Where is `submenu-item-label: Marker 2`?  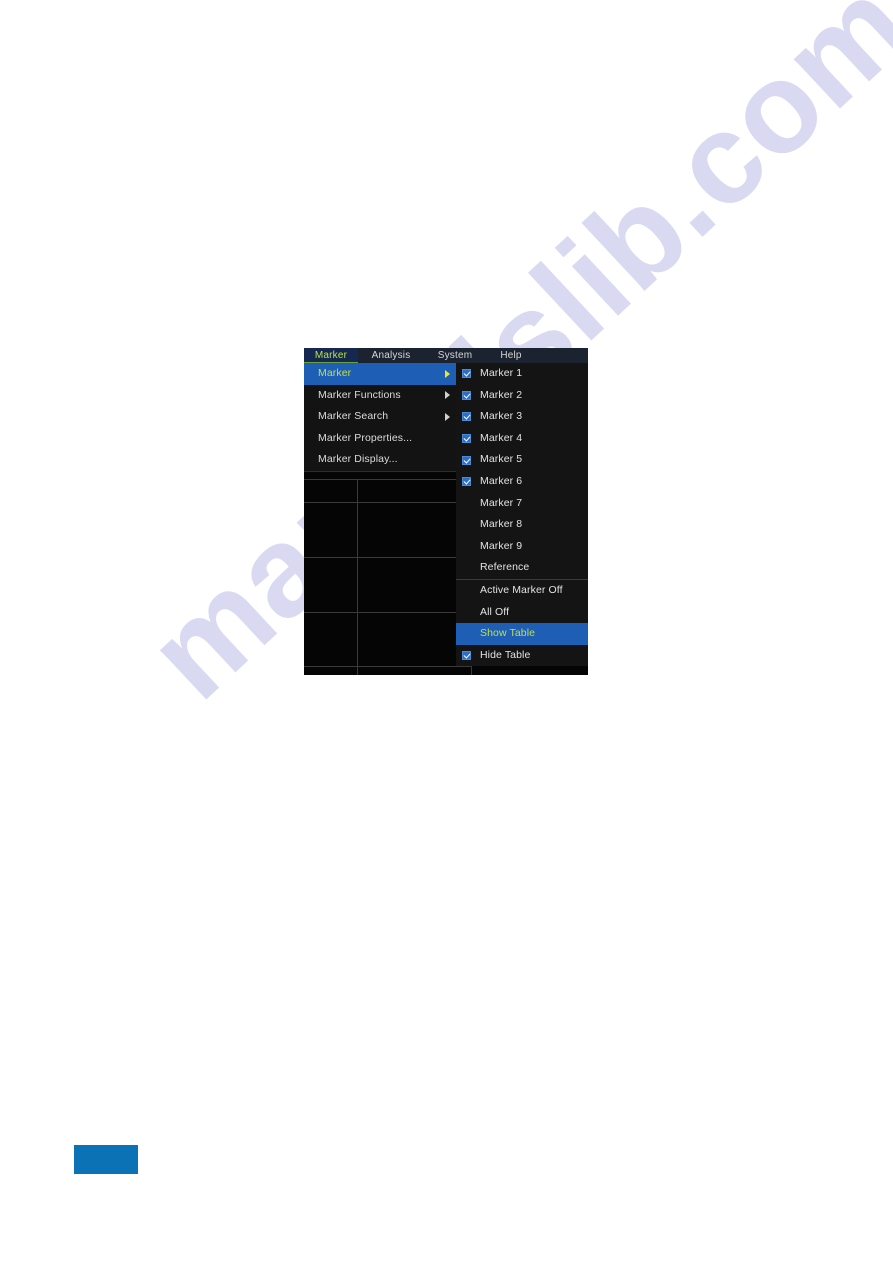
submenu-item-label: Marker 2 is located at coordinates (501, 394).